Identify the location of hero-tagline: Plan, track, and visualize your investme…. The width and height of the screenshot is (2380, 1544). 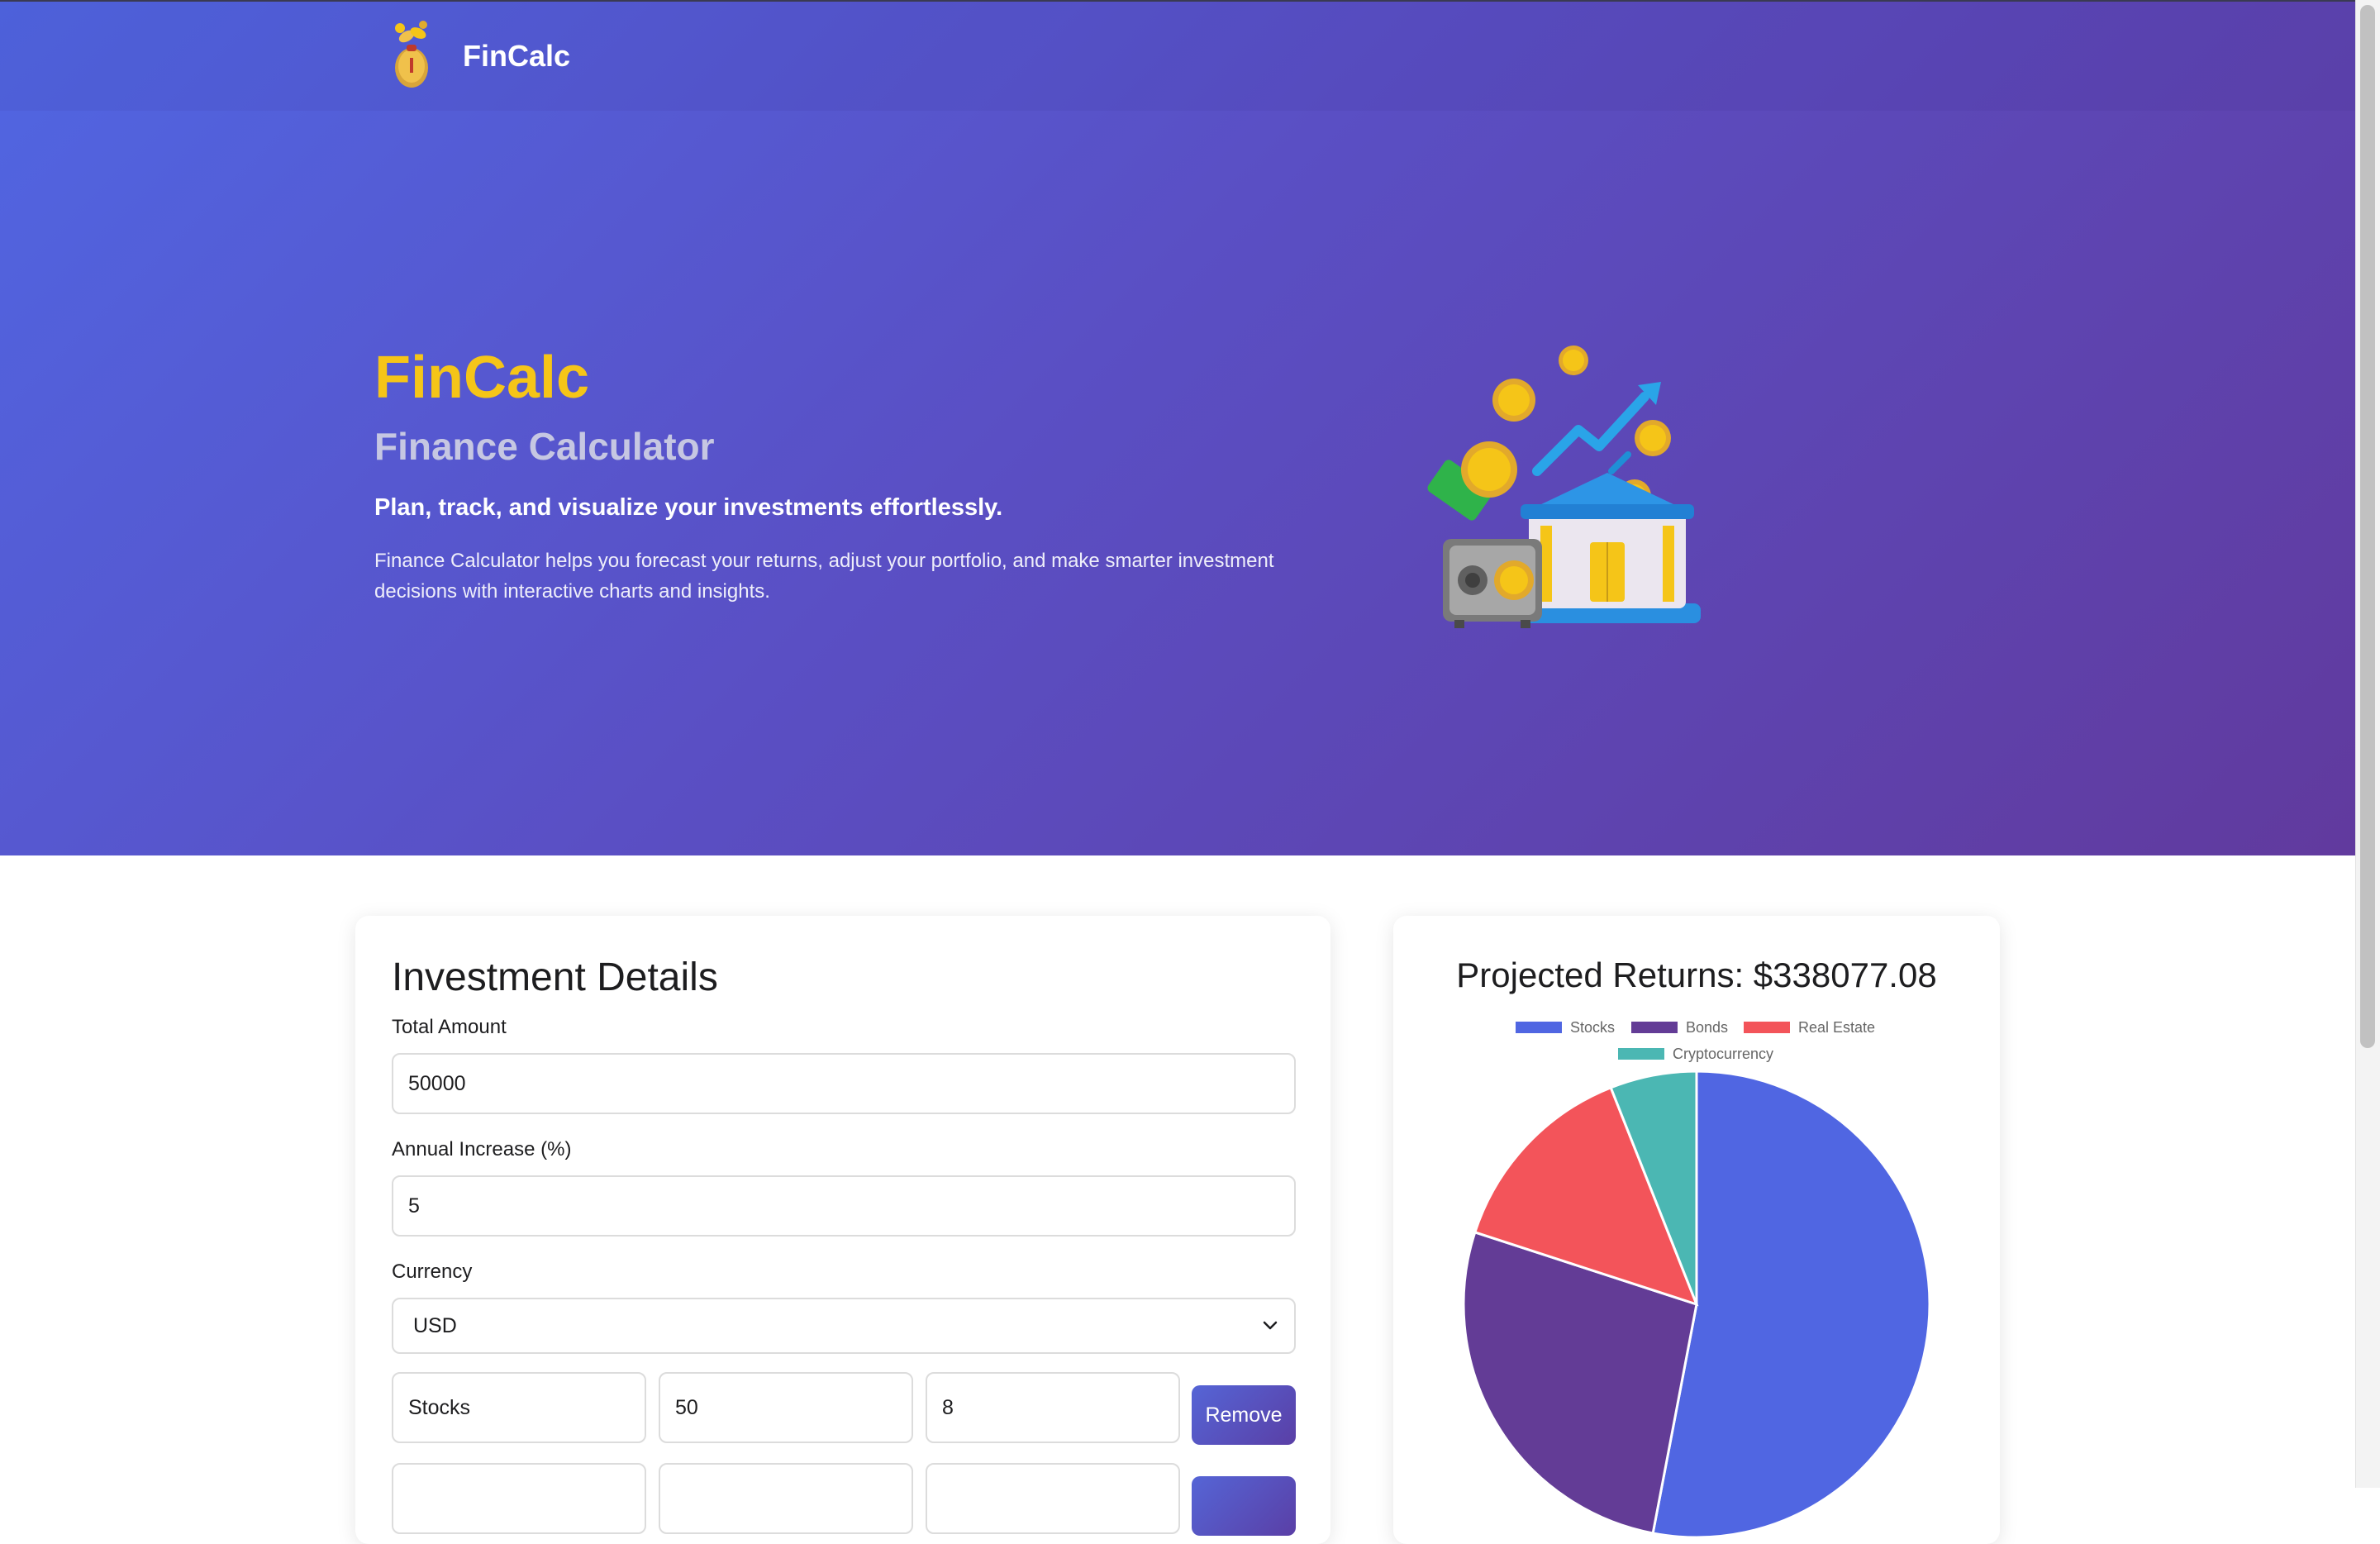
(688, 508).